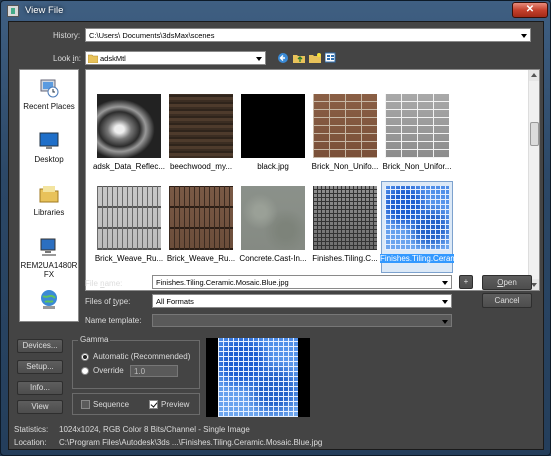  What do you see at coordinates (49, 88) in the screenshot?
I see `recent-places-icon` at bounding box center [49, 88].